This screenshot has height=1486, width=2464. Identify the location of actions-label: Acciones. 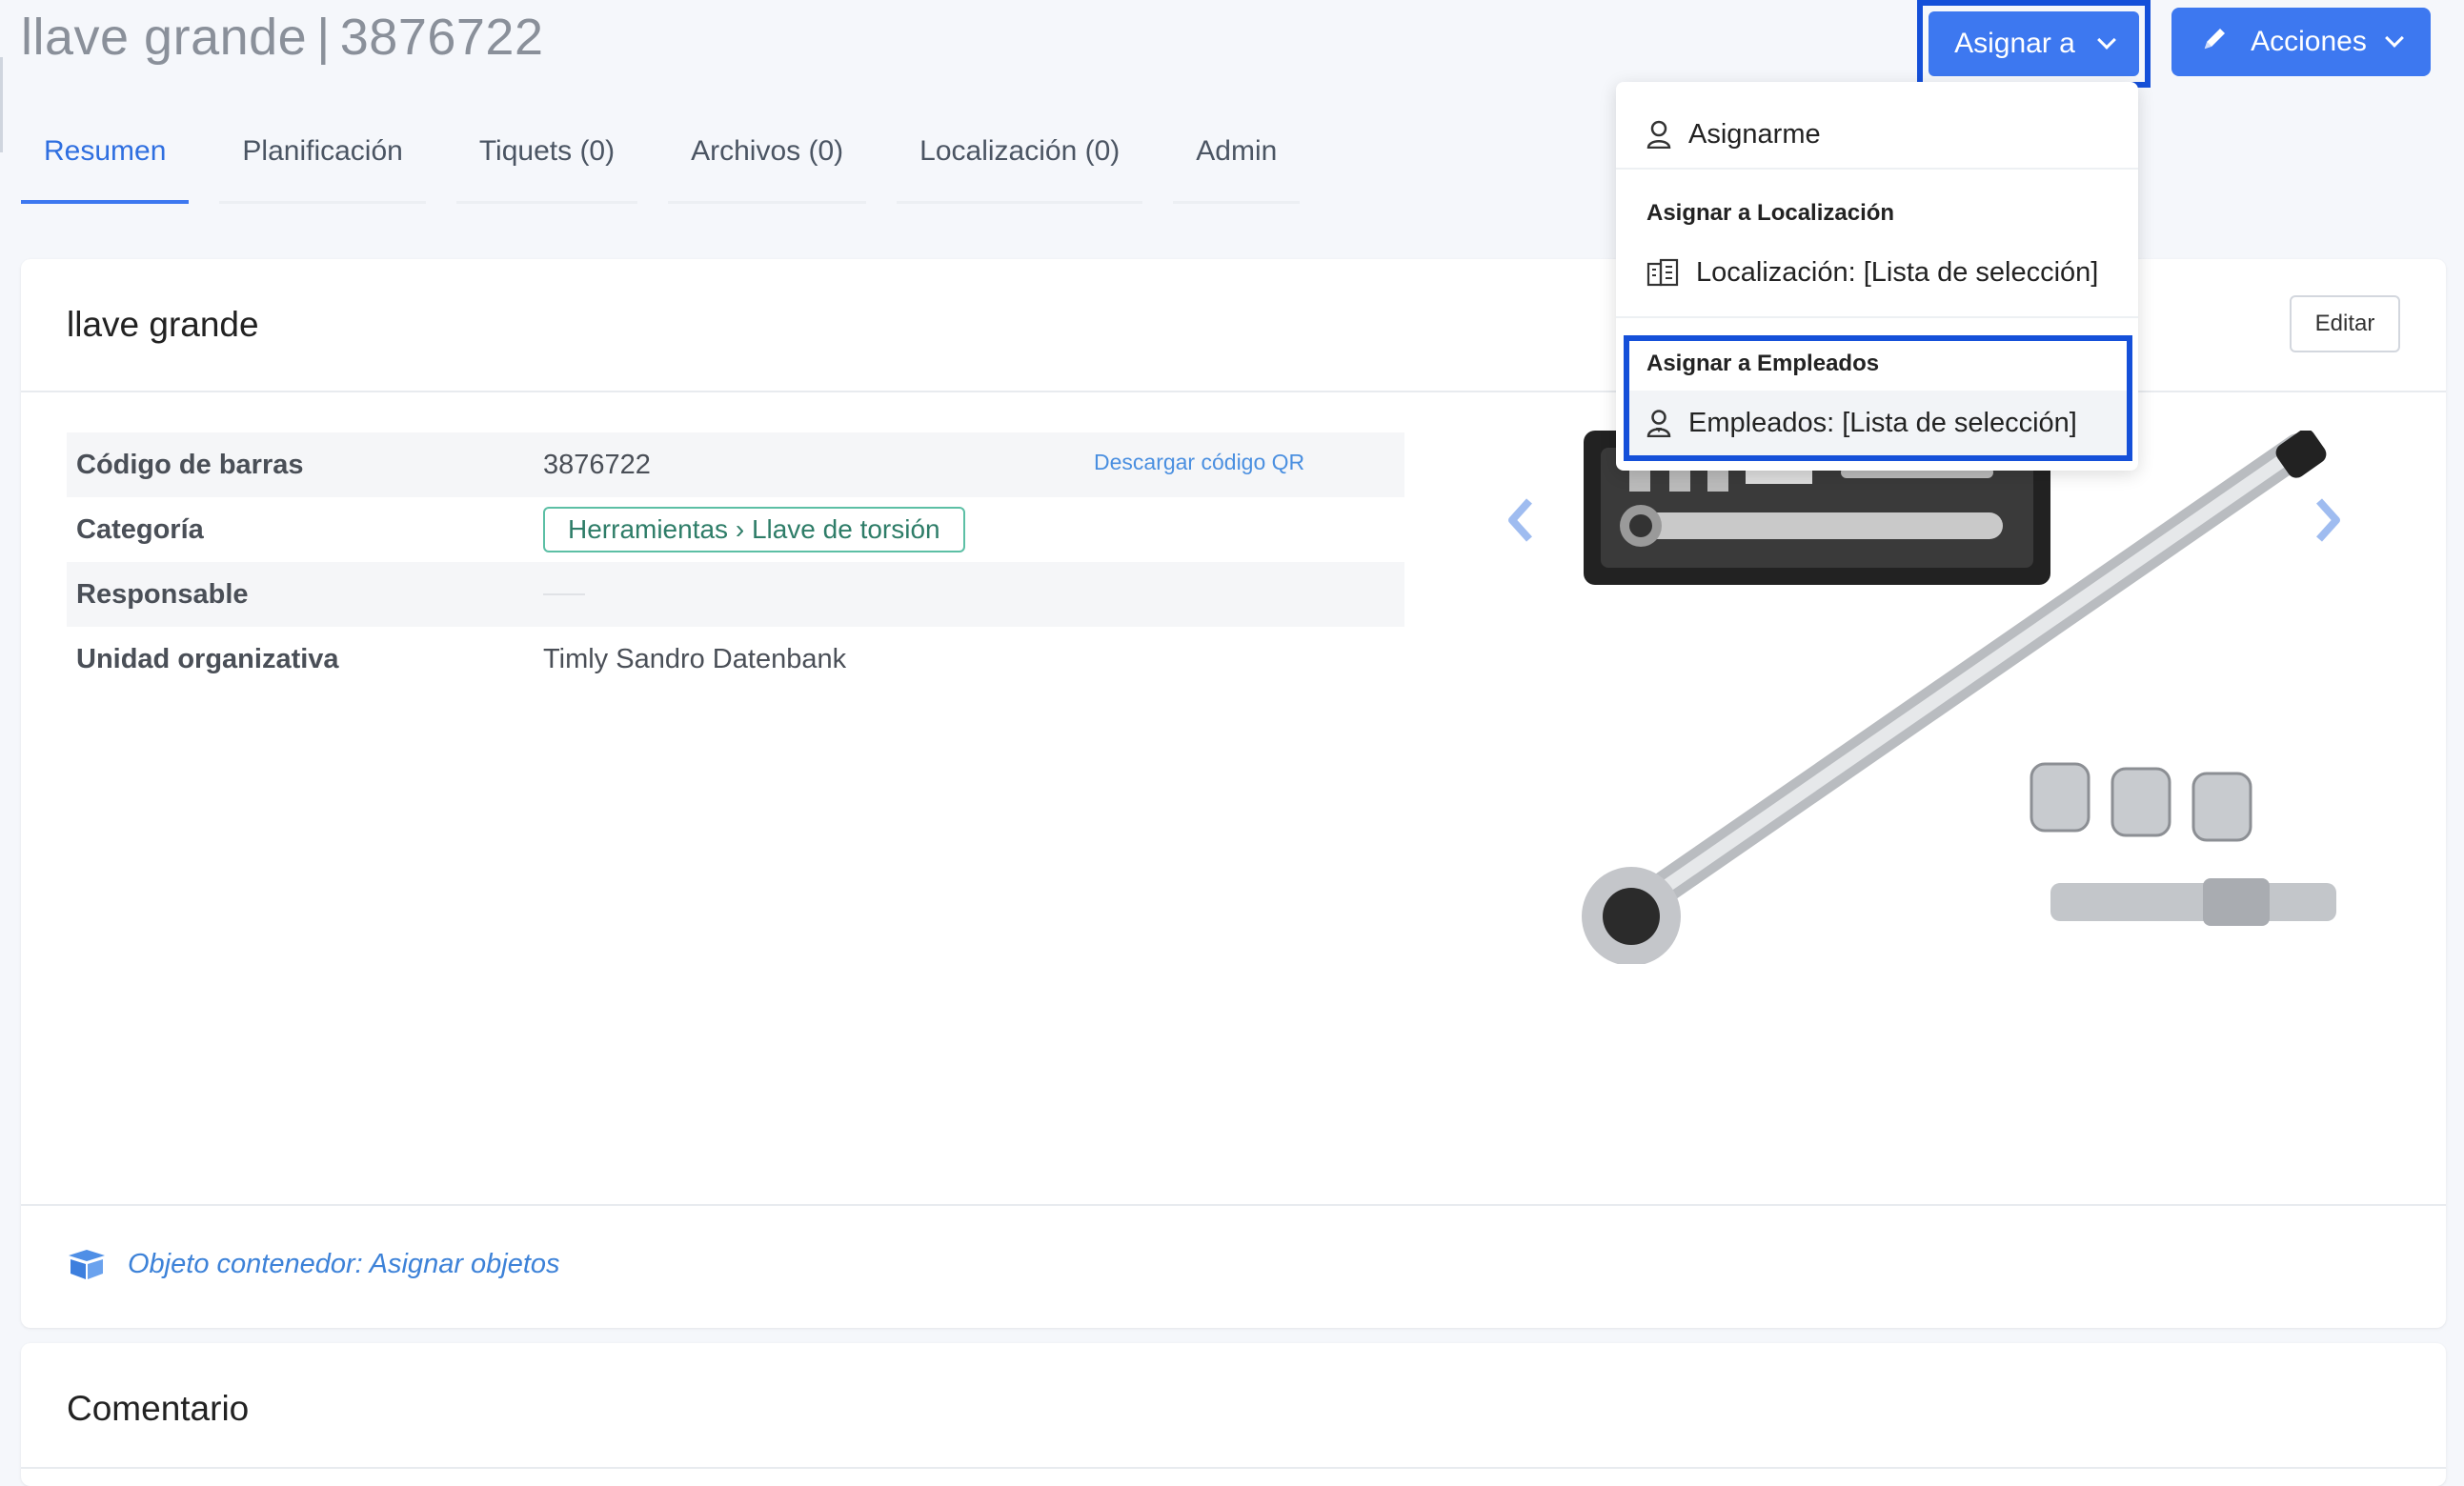
(2309, 41).